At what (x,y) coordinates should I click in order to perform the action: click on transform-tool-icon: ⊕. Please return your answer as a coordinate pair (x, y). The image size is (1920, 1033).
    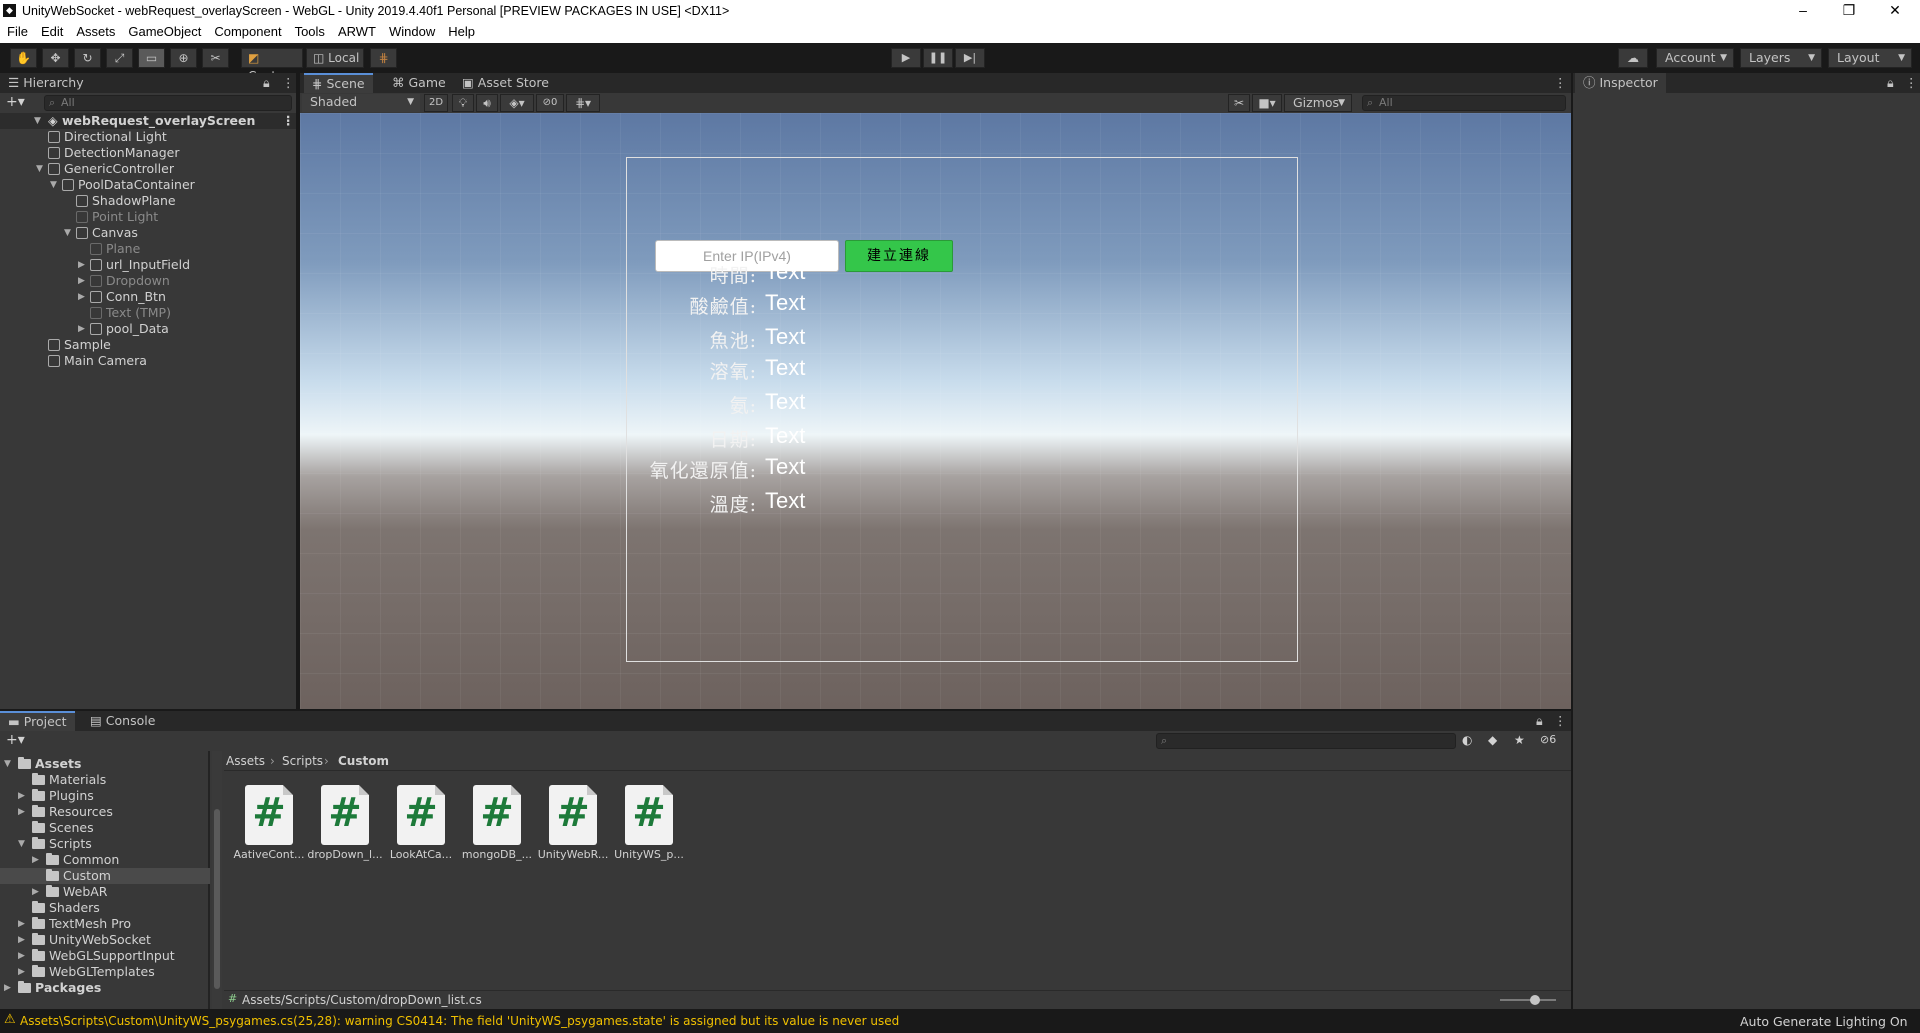
    Looking at the image, I should click on (183, 58).